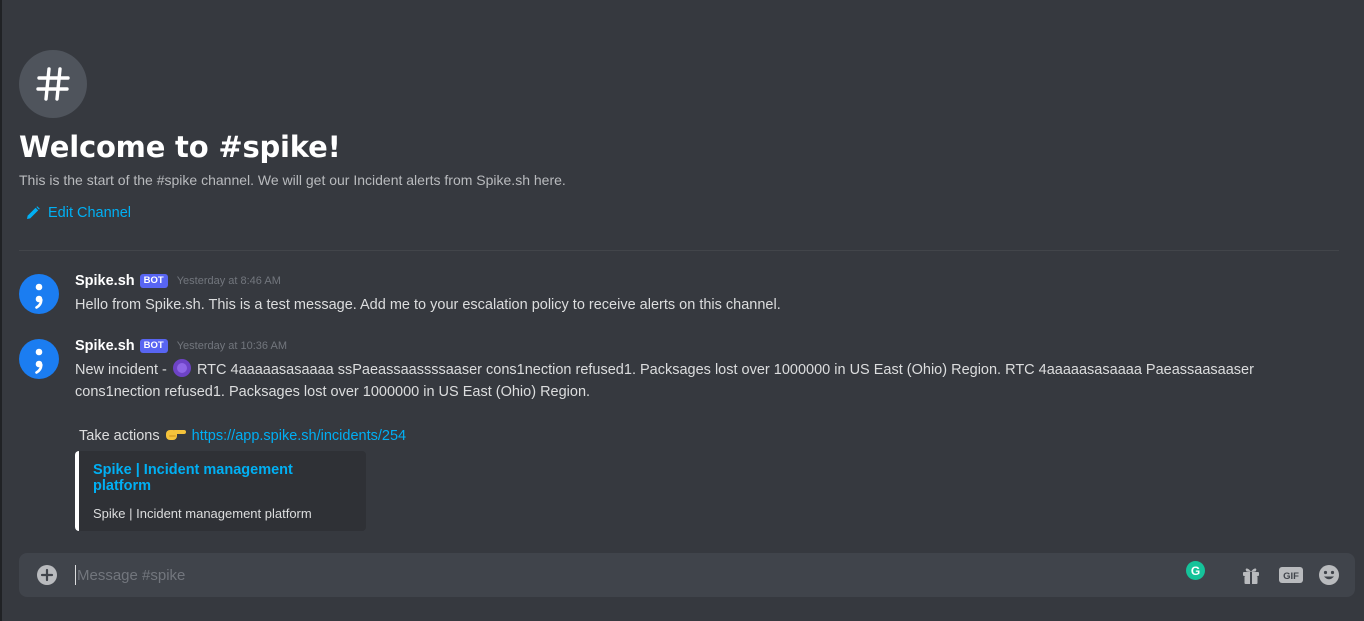  I want to click on welcome-title: Welcome to #spike!, so click(180, 147).